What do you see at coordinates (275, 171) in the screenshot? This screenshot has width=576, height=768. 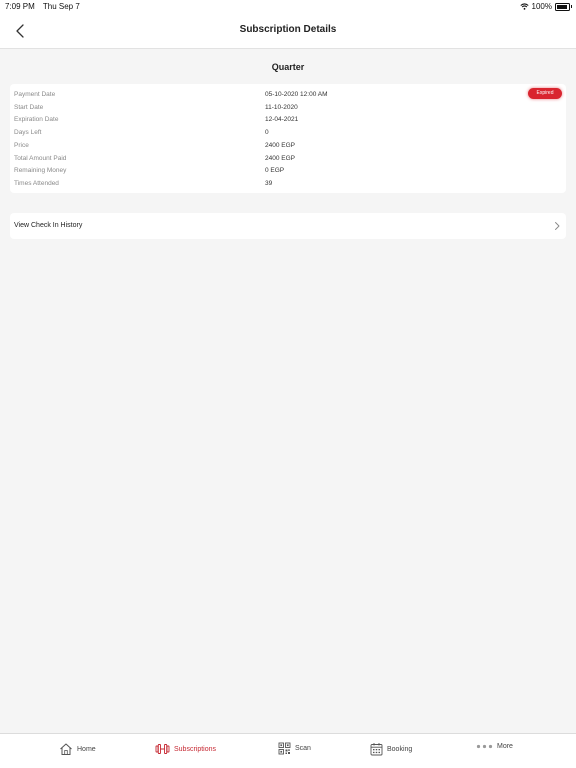 I see `detail-value: 0 EGP` at bounding box center [275, 171].